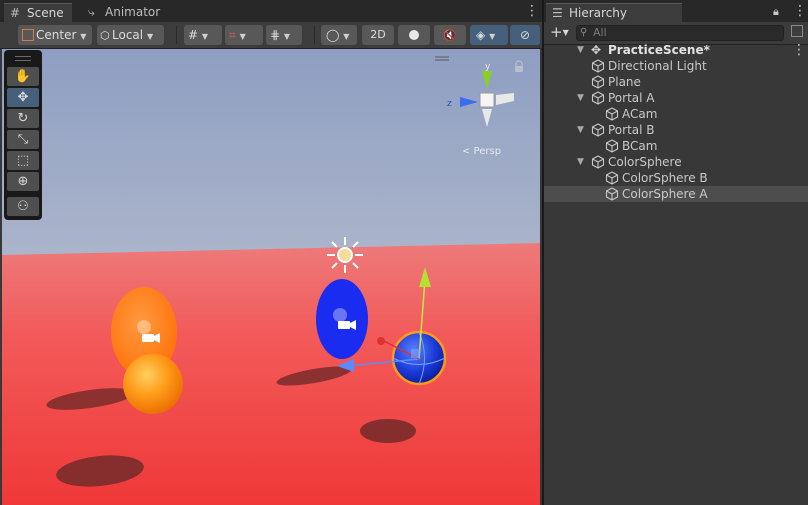  What do you see at coordinates (657, 66) in the screenshot?
I see `hierarchy-item-label: Directional Light` at bounding box center [657, 66].